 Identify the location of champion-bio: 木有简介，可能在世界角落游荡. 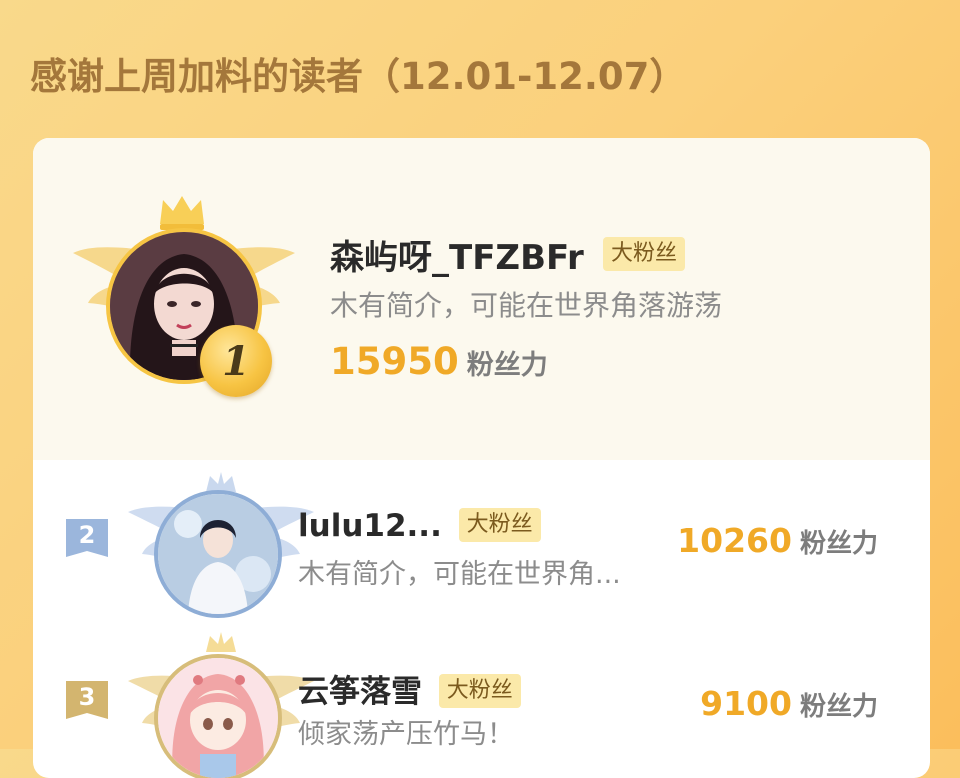
(526, 305).